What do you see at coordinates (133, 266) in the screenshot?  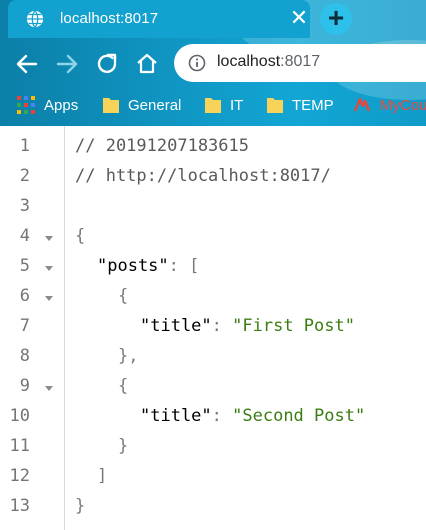 I see `json-key: "posts"` at bounding box center [133, 266].